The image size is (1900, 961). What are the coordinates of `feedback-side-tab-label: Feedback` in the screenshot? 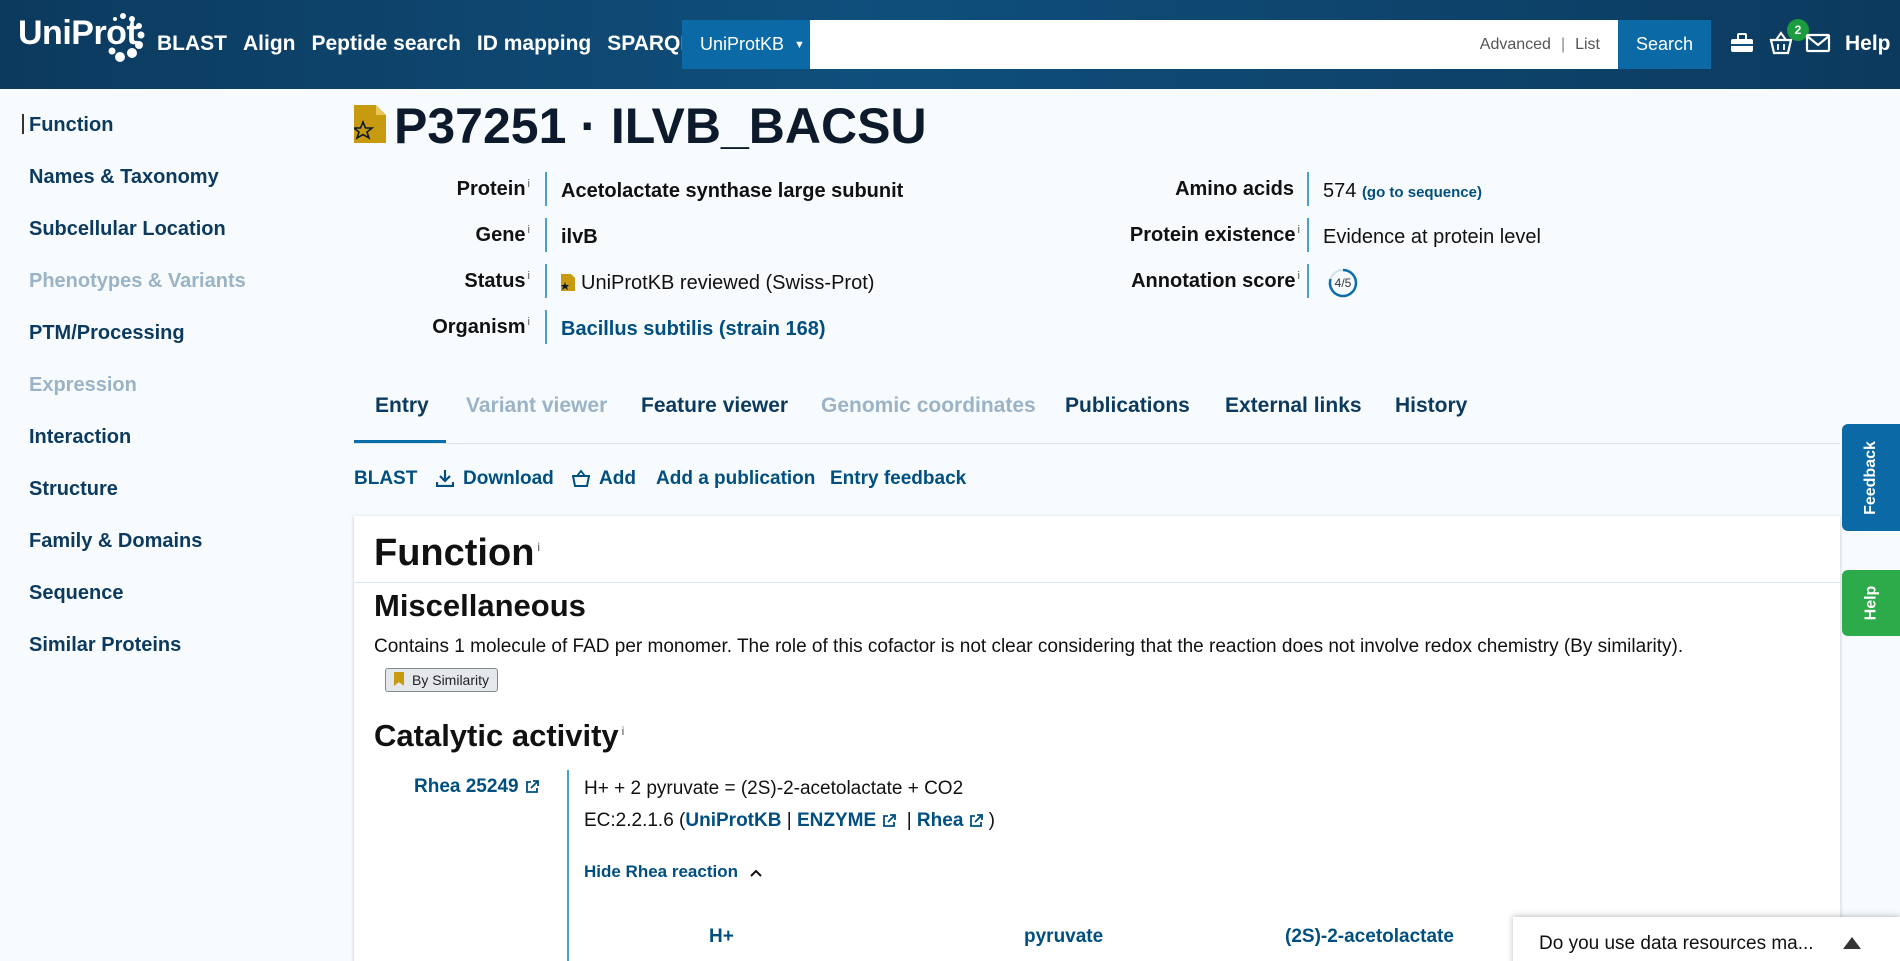 It's located at (1870, 477).